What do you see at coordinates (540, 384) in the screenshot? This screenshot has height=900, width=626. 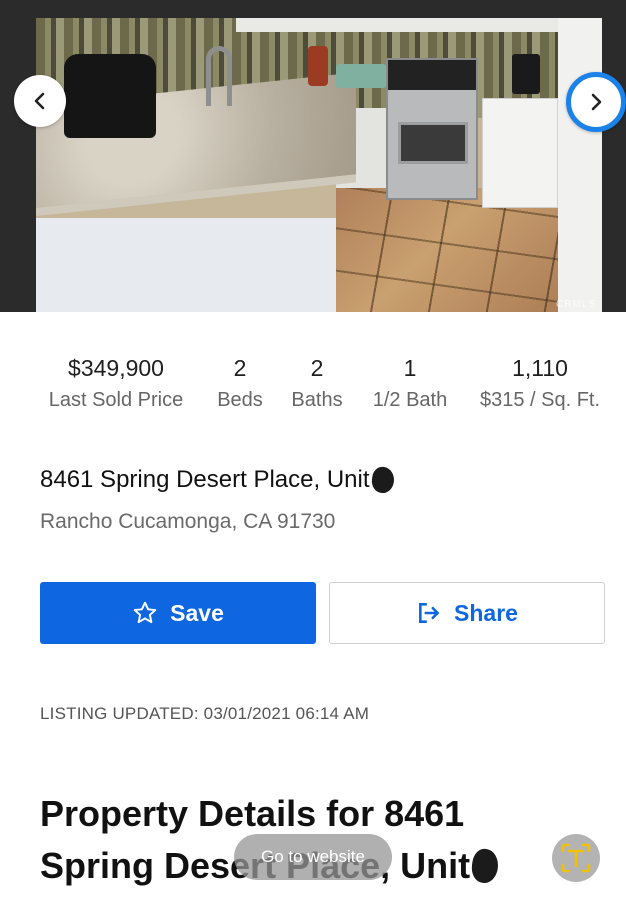 I see `stat-sqft: 1,110 $315 / Sq. Ft.` at bounding box center [540, 384].